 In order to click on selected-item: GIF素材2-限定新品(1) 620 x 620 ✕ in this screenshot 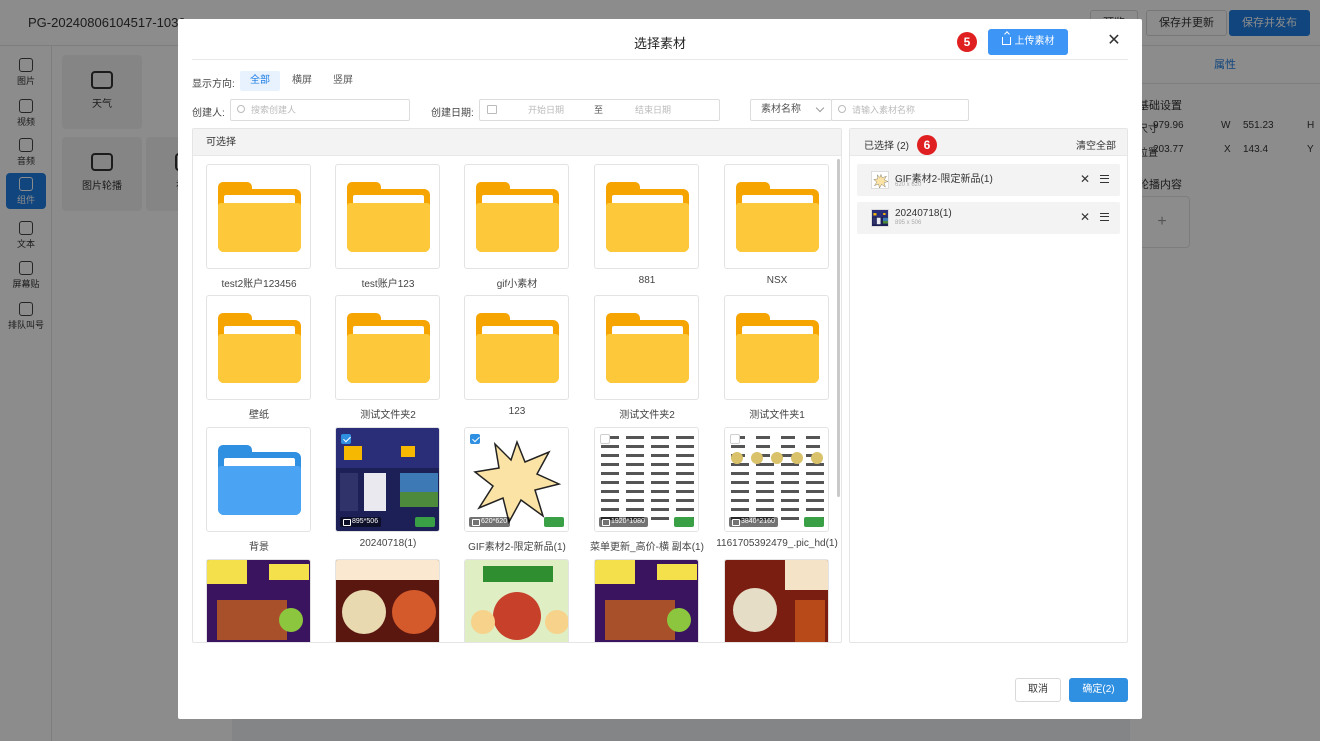, I will do `click(988, 180)`.